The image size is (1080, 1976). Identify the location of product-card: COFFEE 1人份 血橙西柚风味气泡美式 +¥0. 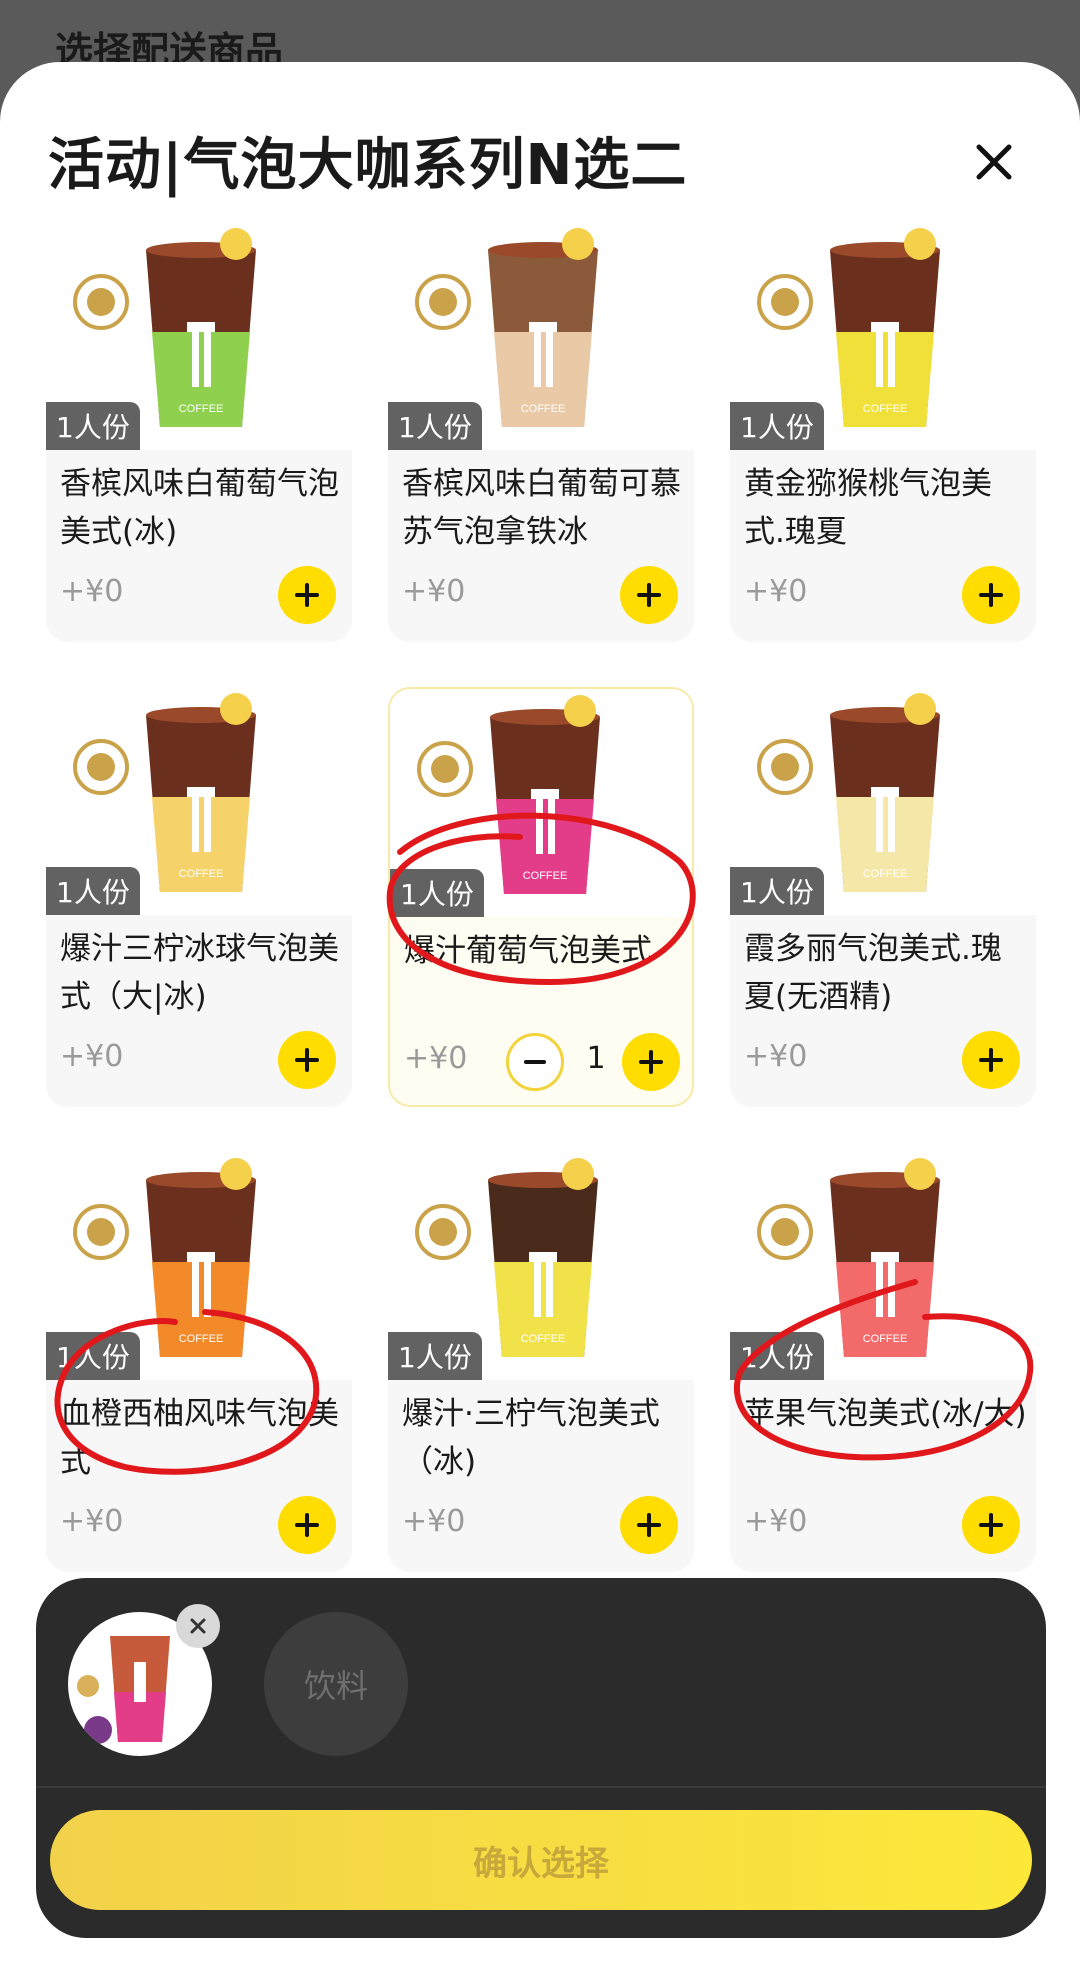
(199, 1362).